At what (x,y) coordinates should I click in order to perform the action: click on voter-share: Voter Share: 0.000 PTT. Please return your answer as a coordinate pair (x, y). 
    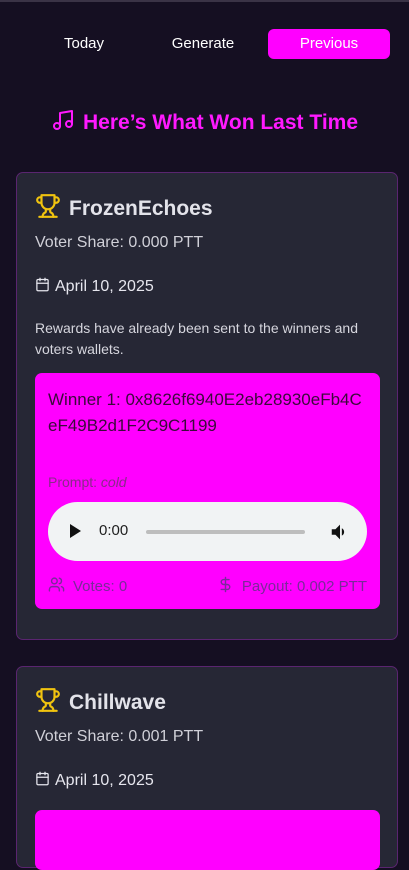
    Looking at the image, I should click on (119, 242).